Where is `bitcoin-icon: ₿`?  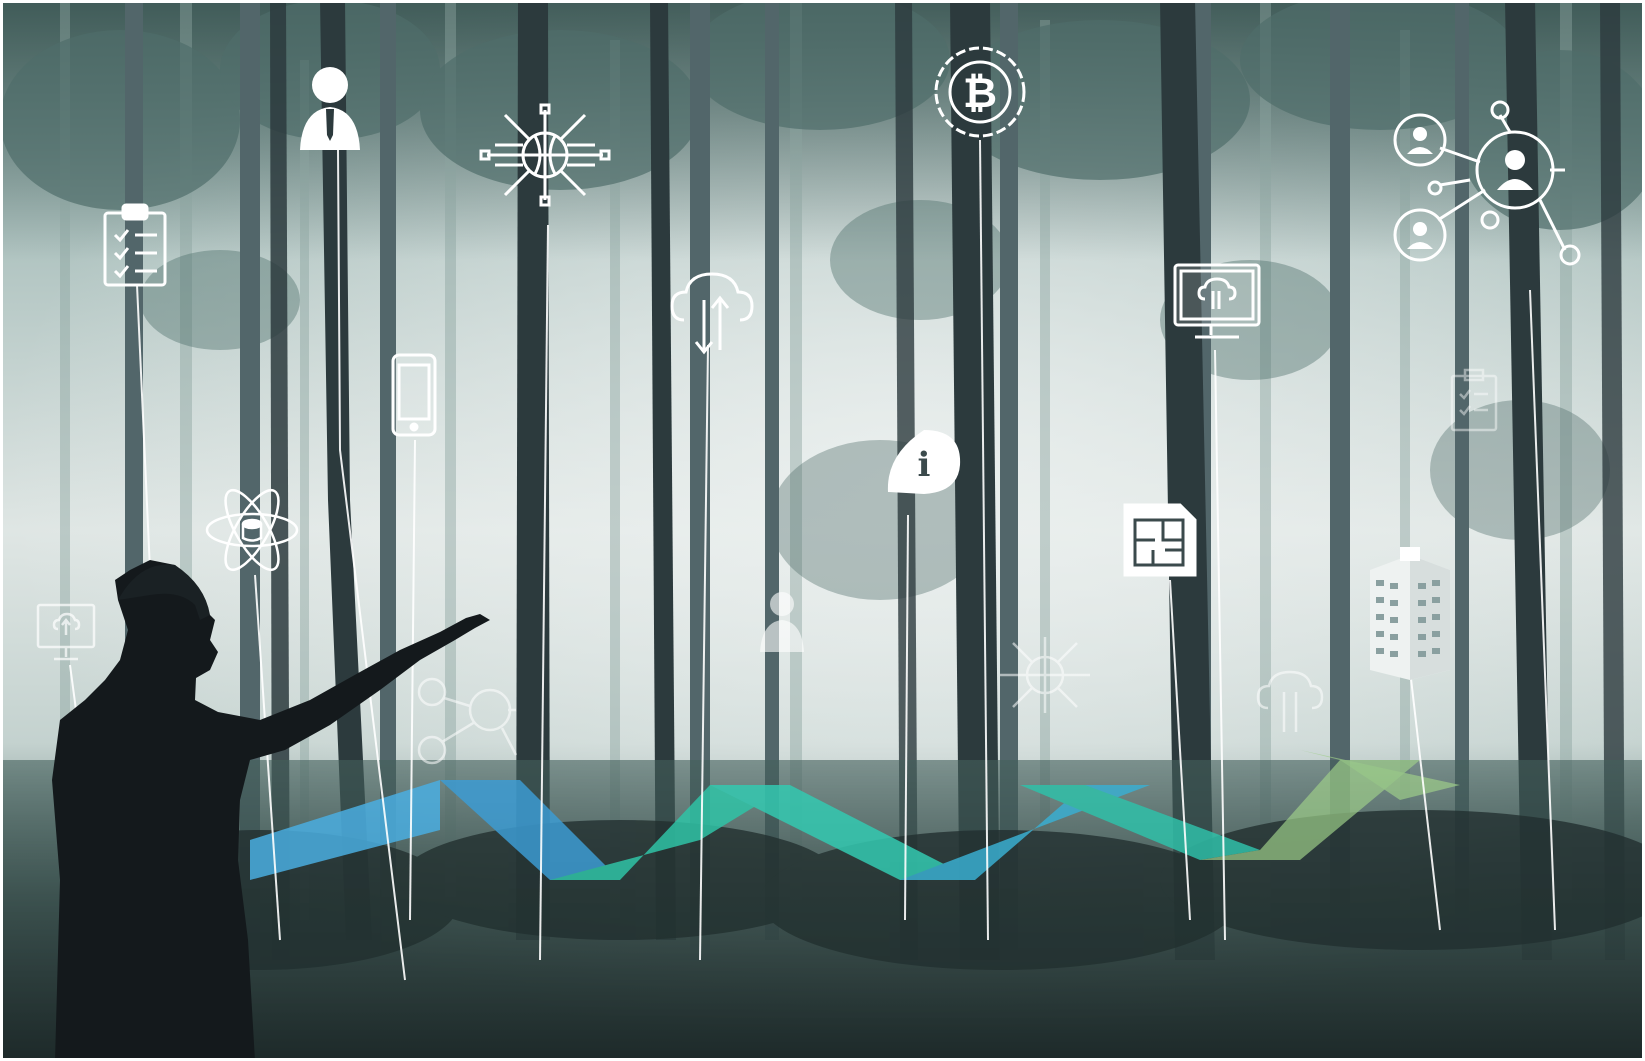
bitcoin-icon: ₿ is located at coordinates (980, 92).